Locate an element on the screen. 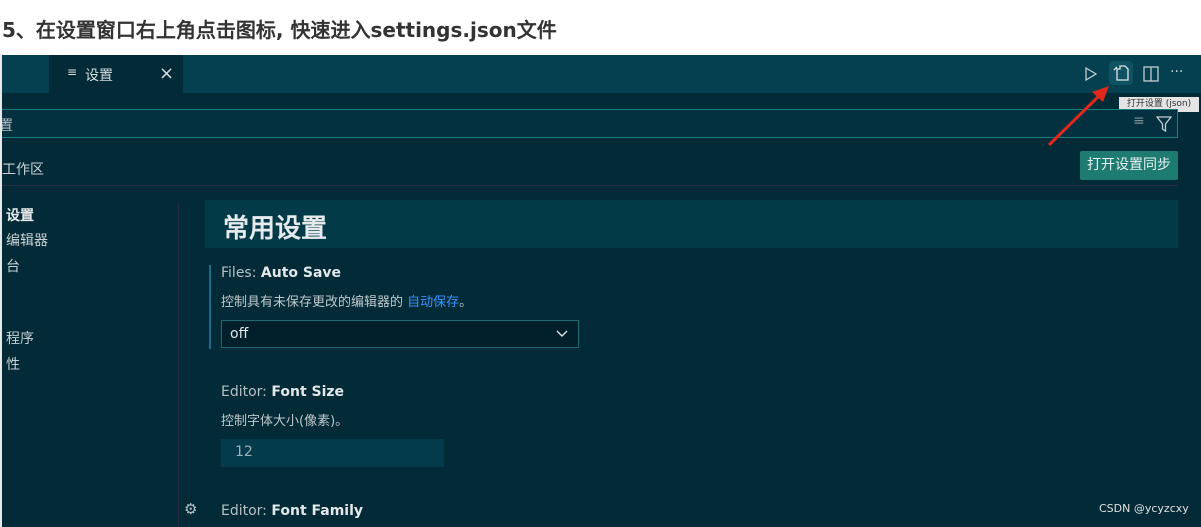 This screenshot has height=527, width=1201. tab-settings: ≡ 设置 × is located at coordinates (116, 74).